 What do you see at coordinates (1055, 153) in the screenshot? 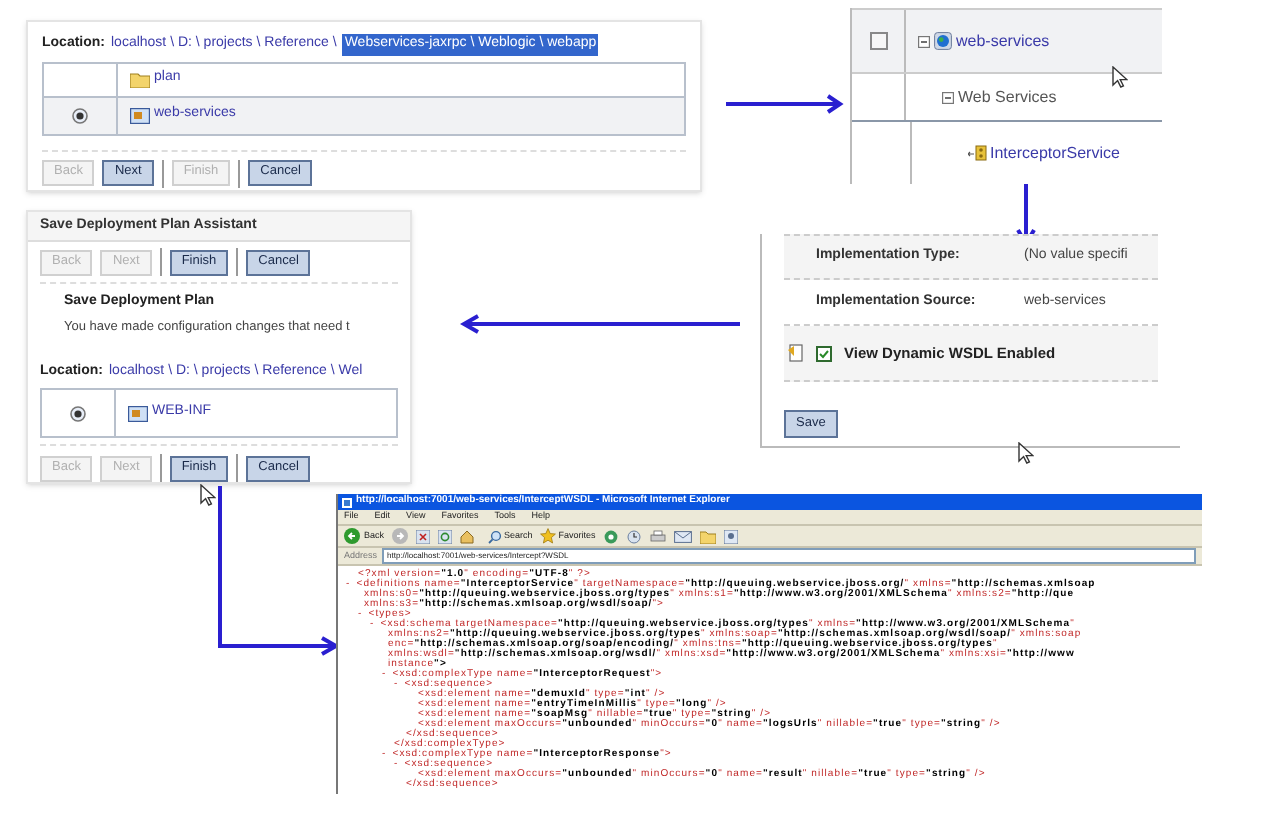
I see `tree-item: InterceptorService` at bounding box center [1055, 153].